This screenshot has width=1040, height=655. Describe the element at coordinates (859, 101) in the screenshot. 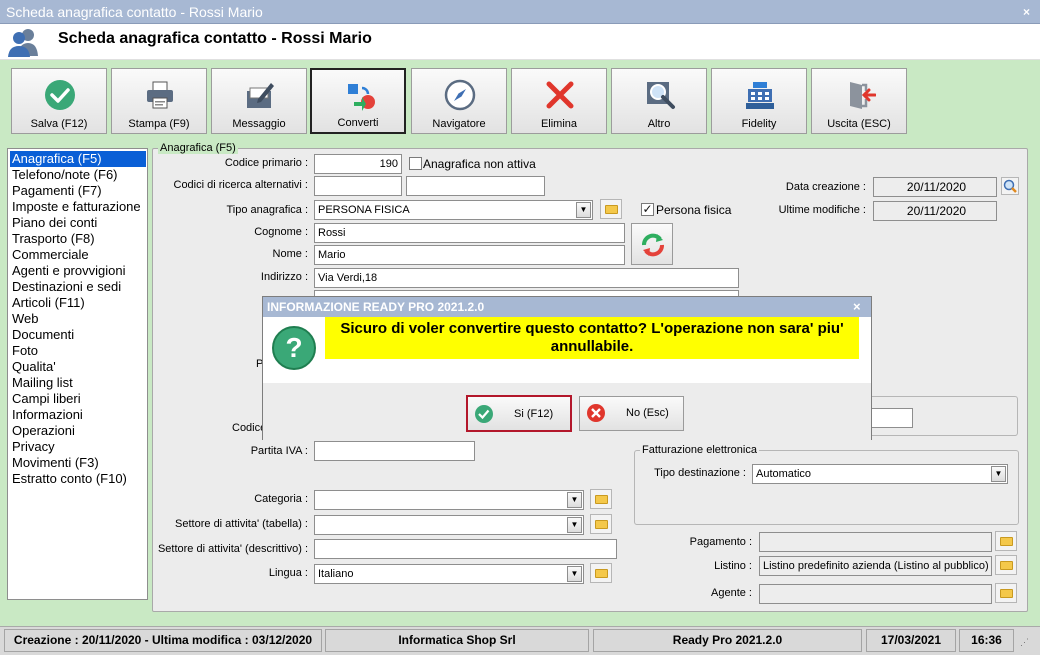

I see `exit-button: Uscita (ESC)` at that location.